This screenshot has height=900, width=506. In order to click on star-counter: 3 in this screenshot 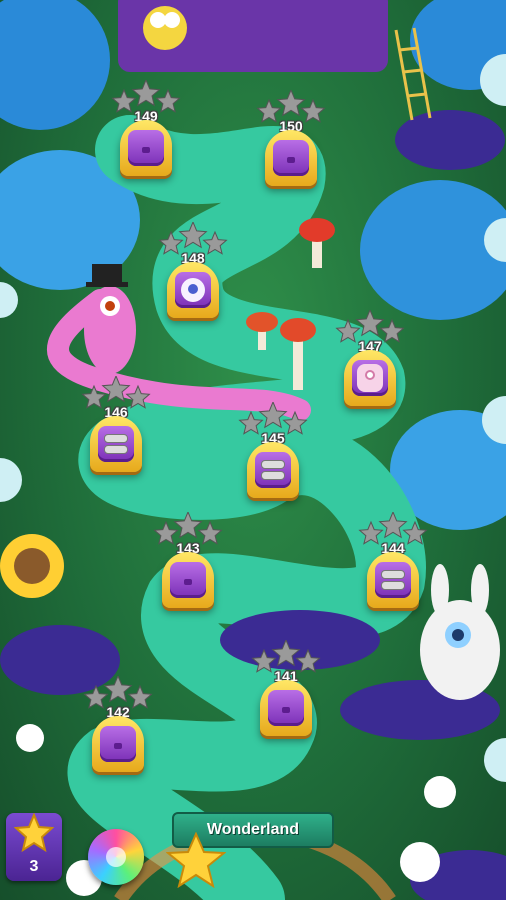, I will do `click(34, 847)`.